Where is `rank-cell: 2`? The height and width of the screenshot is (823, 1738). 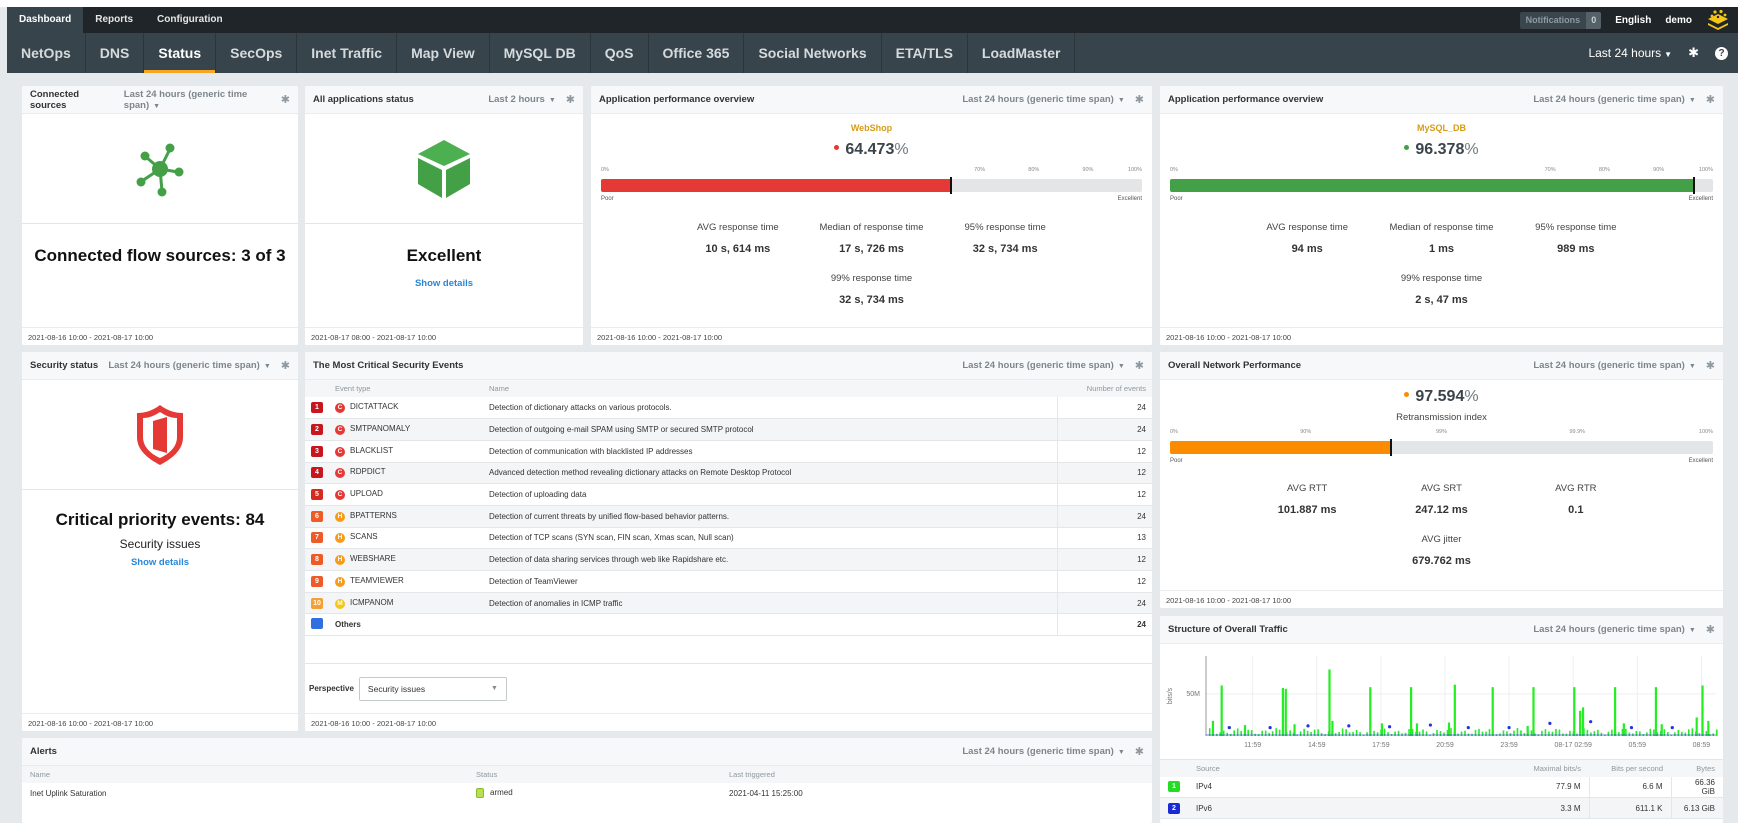
rank-cell: 2 is located at coordinates (317, 429).